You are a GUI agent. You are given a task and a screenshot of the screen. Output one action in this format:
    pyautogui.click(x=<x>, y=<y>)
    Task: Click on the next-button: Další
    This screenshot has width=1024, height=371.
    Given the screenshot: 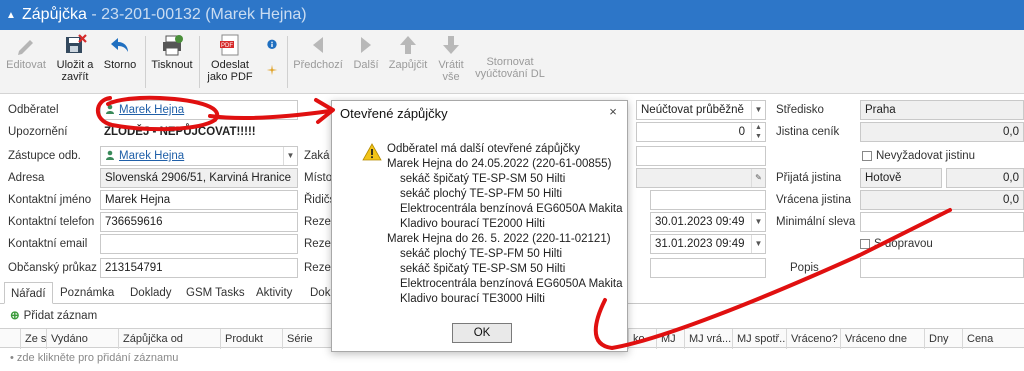 What is the action you would take?
    pyautogui.click(x=366, y=62)
    